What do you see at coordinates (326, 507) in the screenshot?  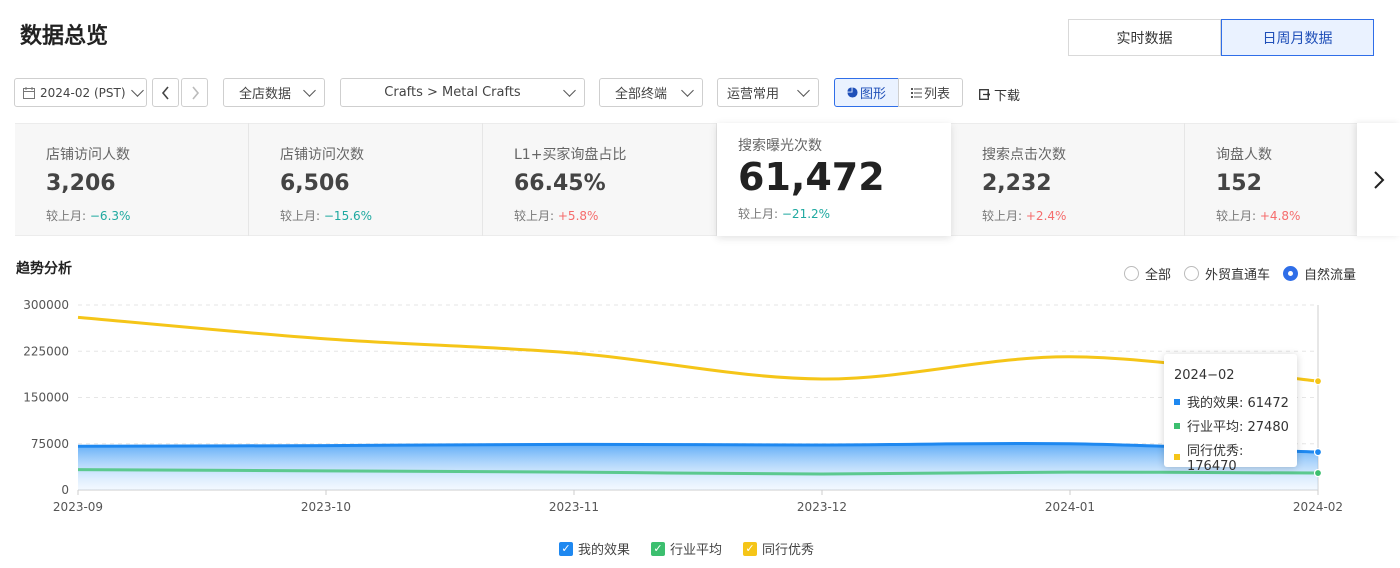 I see `x-tick-label: 2023-10` at bounding box center [326, 507].